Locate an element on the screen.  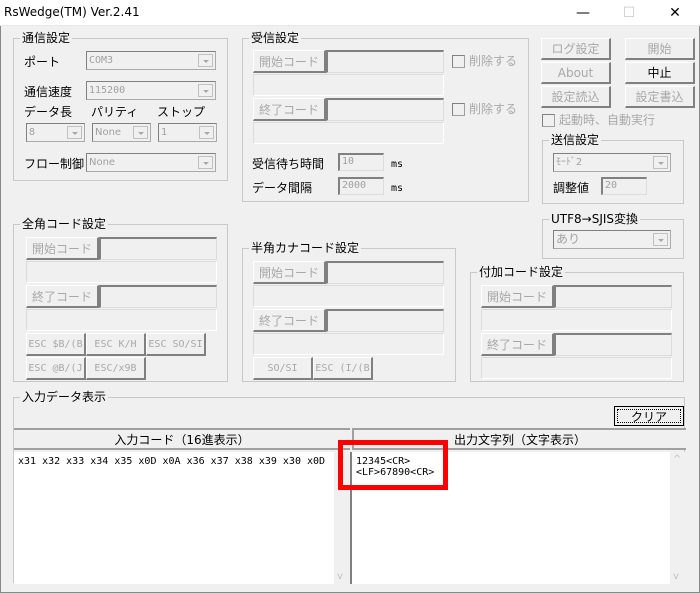
kana-end-code-display is located at coordinates (348, 344).